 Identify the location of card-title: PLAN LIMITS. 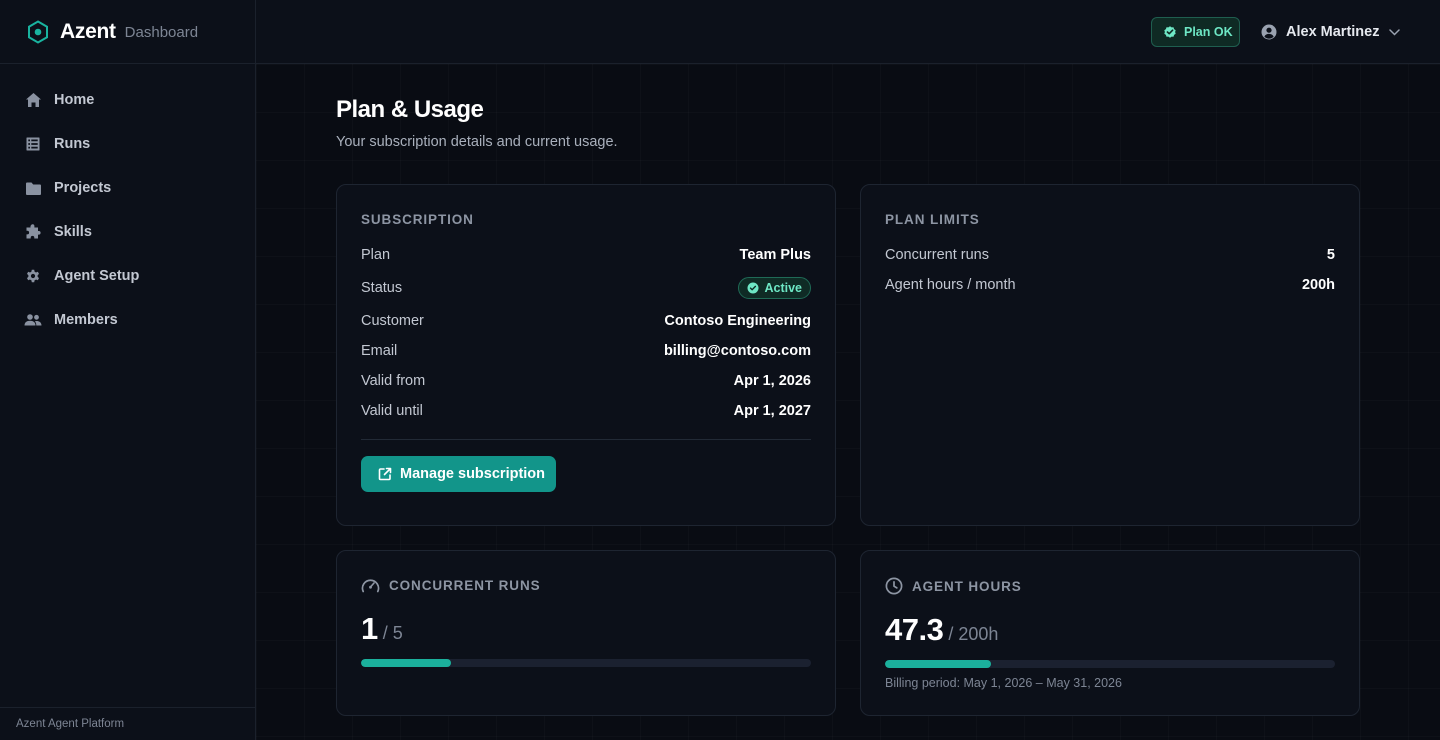
(932, 219).